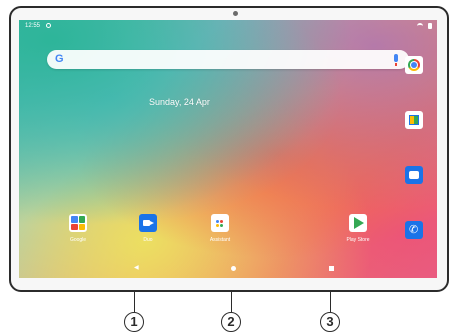 This screenshot has width=458, height=336. I want to click on recents-button, so click(331, 268).